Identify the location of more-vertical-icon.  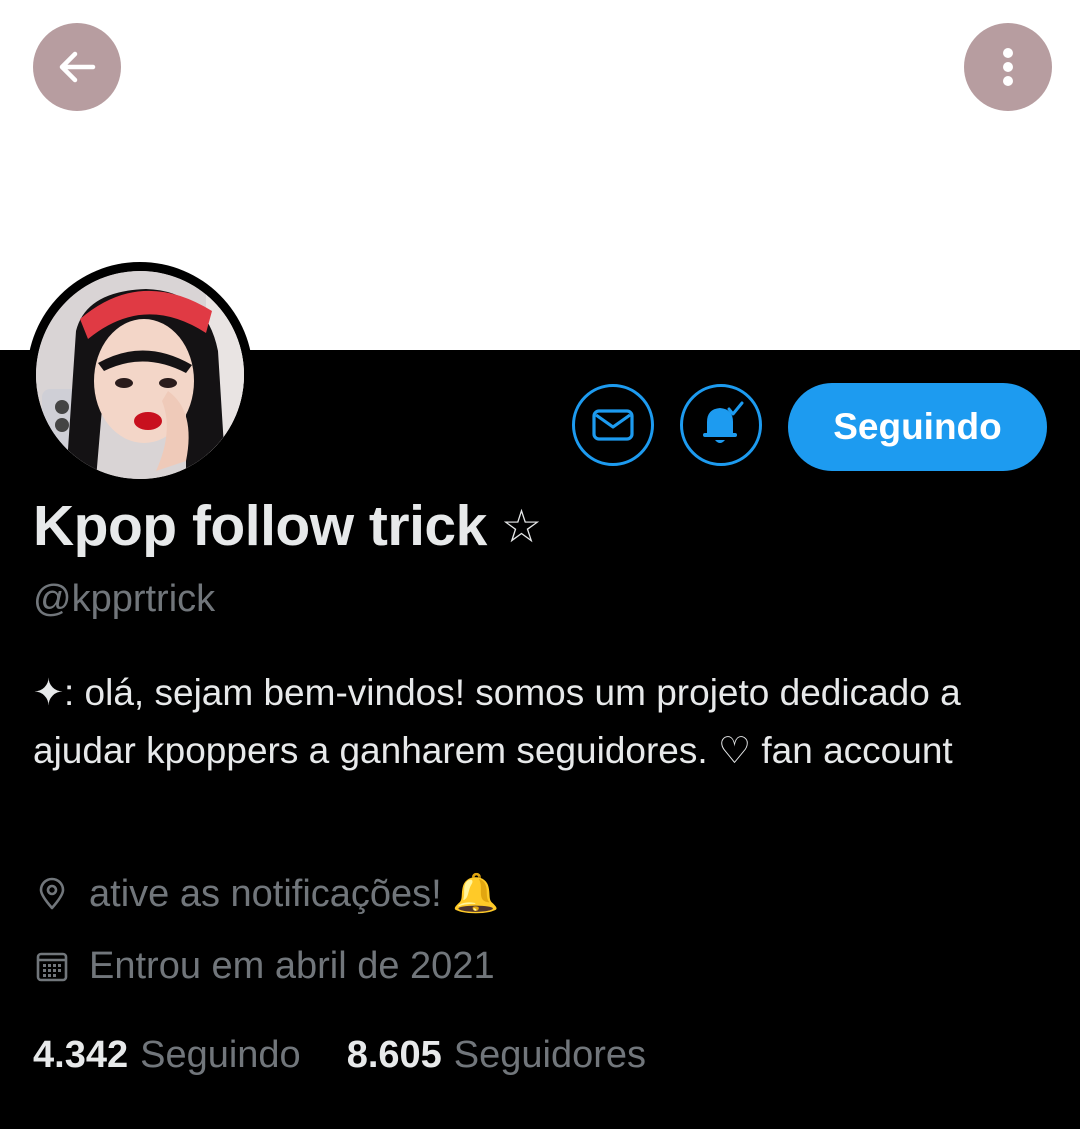
(1008, 67).